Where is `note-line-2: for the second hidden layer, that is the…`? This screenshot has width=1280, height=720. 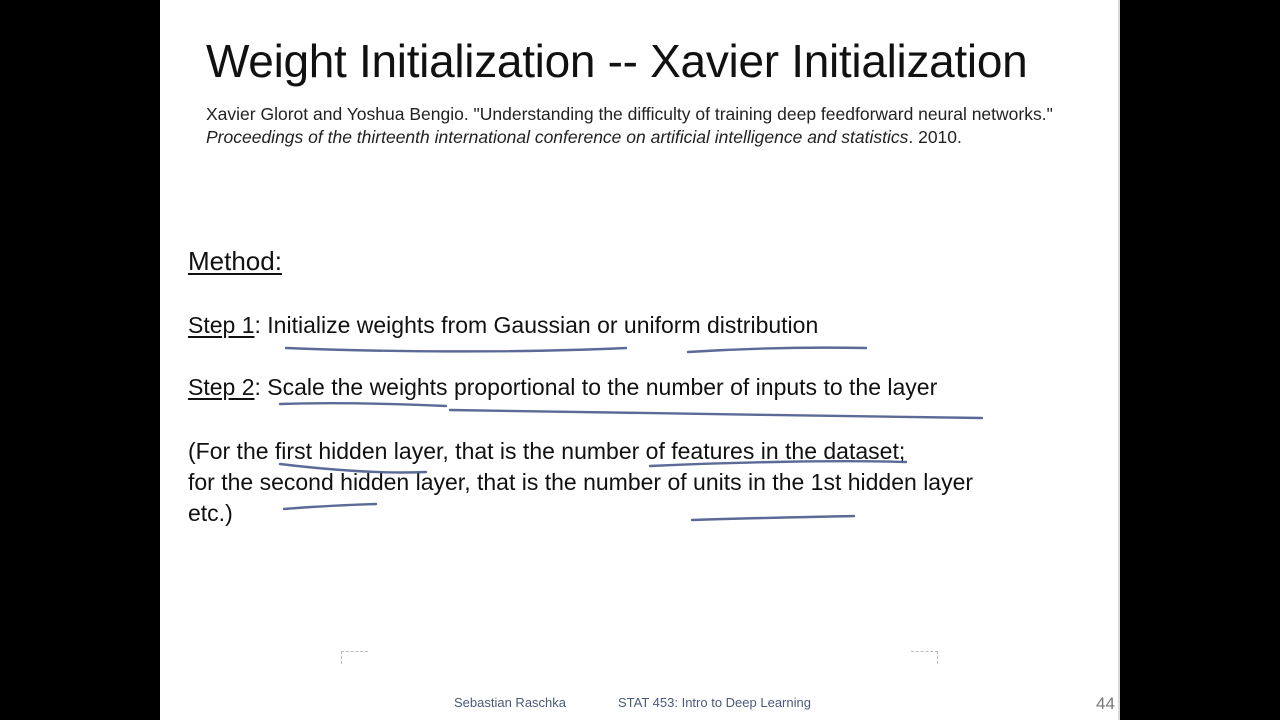 note-line-2: for the second hidden layer, that is the… is located at coordinates (581, 482).